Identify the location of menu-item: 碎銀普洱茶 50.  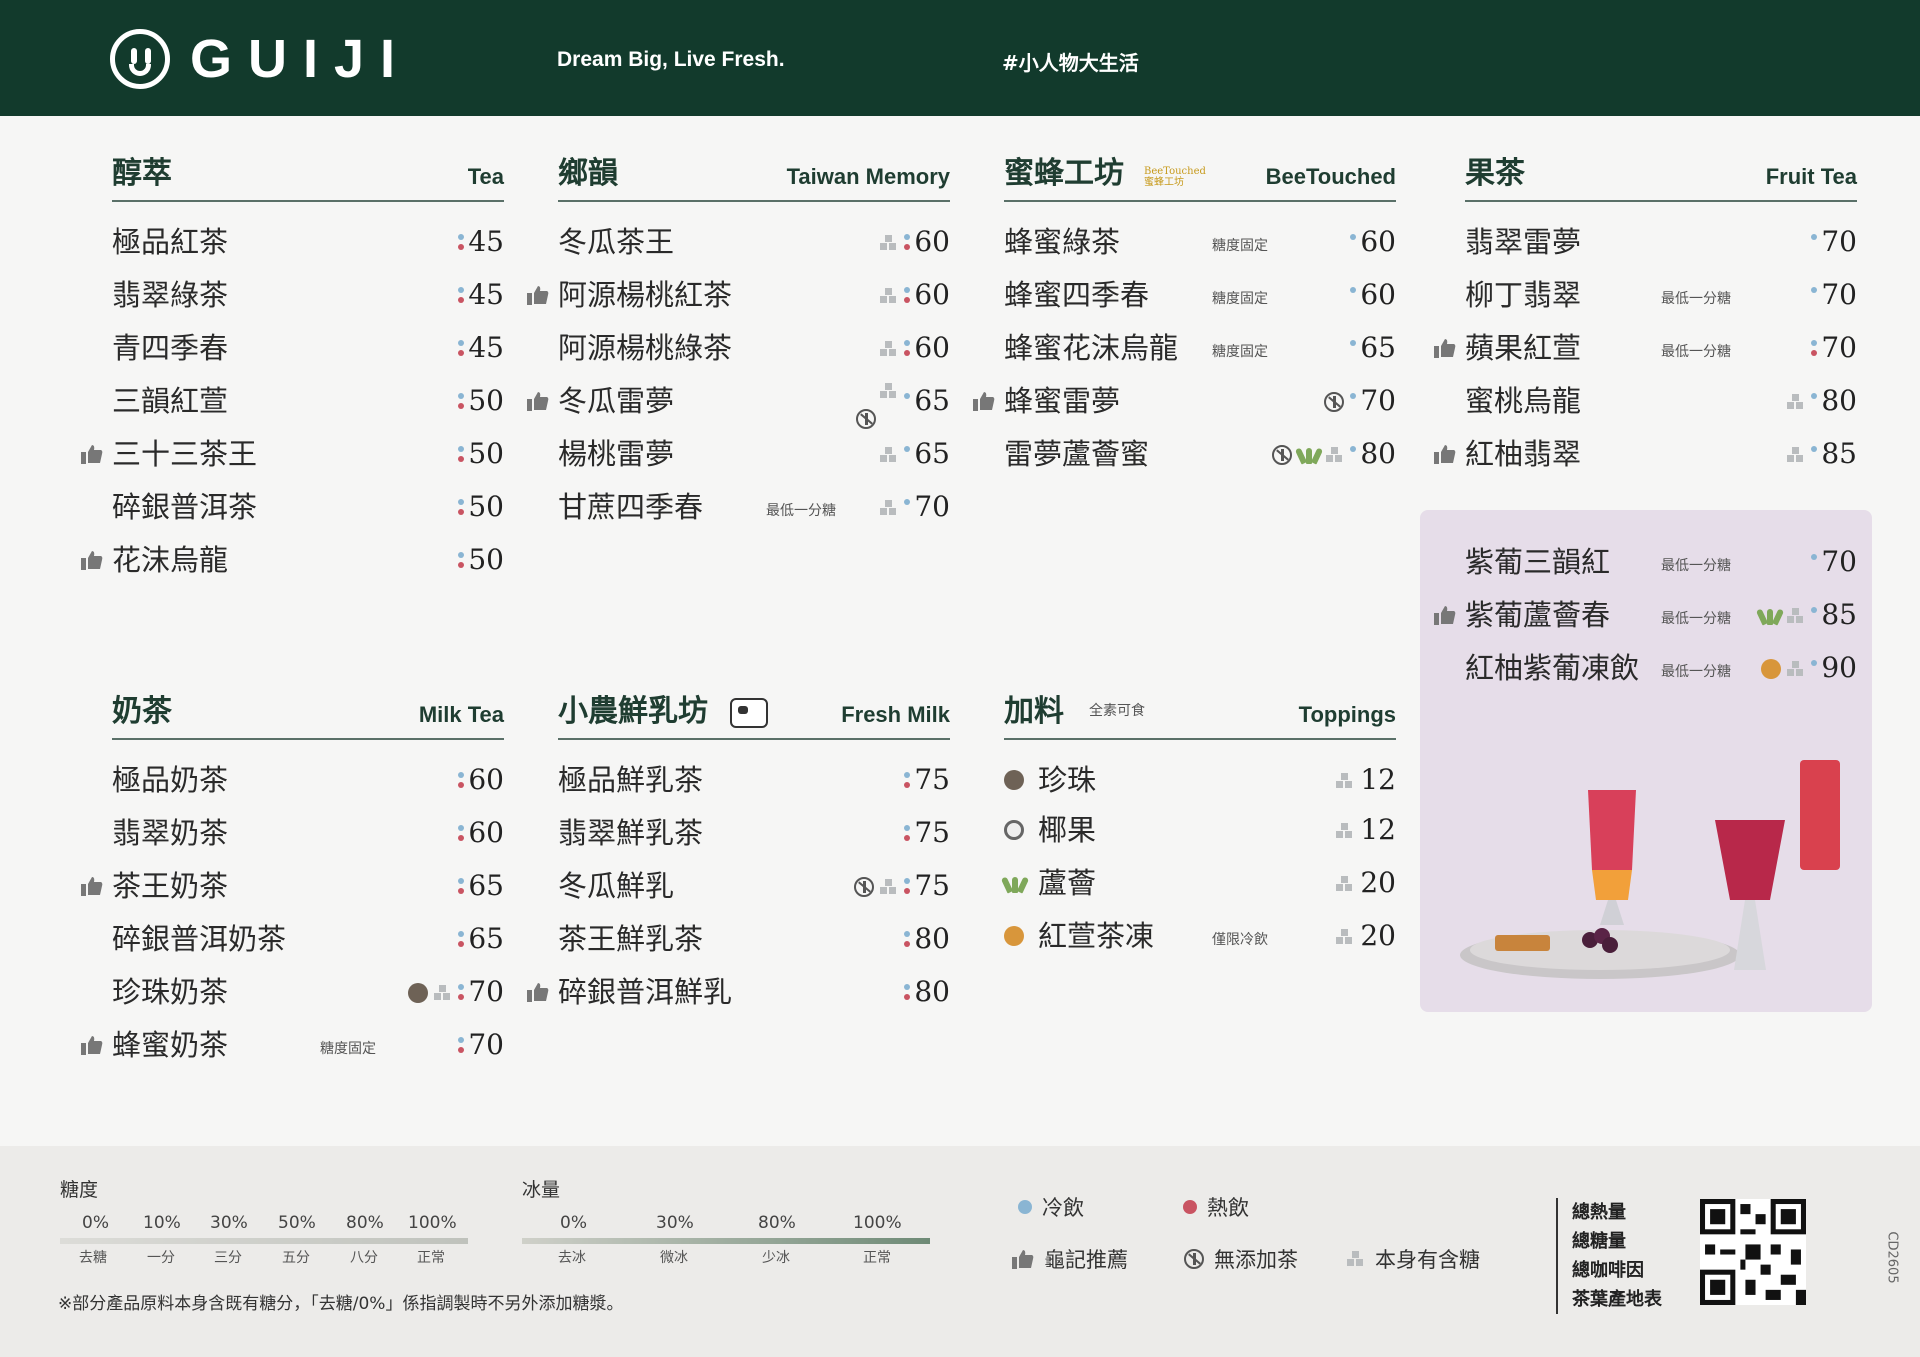
(308, 507).